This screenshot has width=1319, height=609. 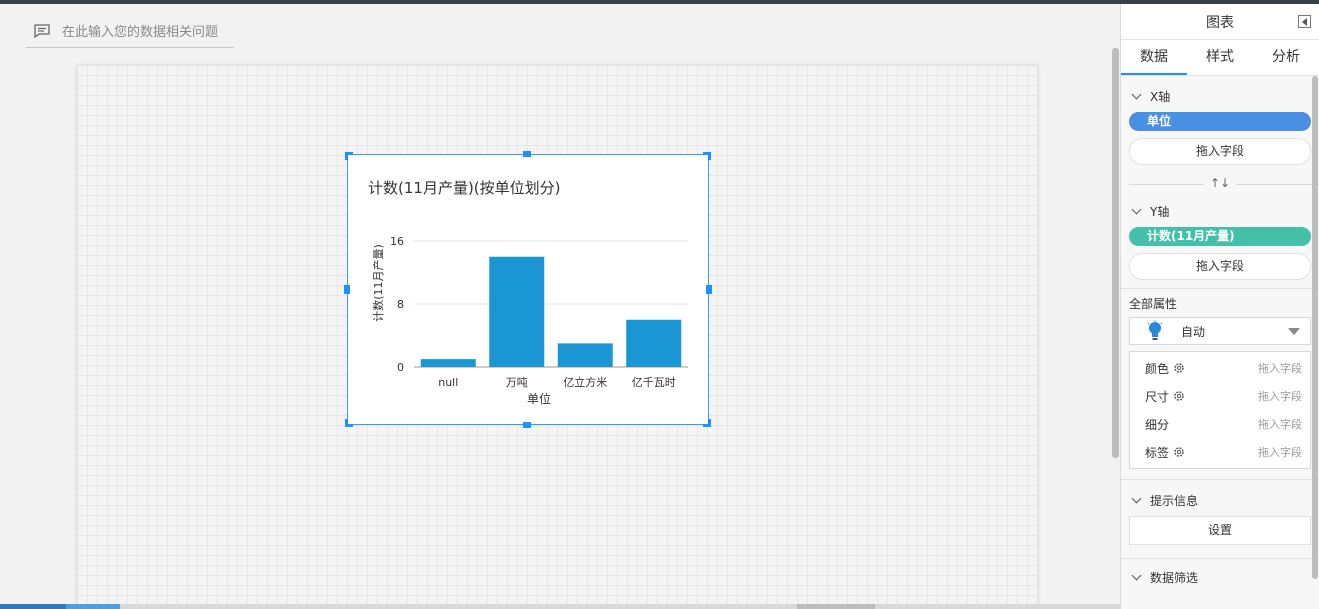 What do you see at coordinates (349, 156) in the screenshot?
I see `resize-handle-top-left` at bounding box center [349, 156].